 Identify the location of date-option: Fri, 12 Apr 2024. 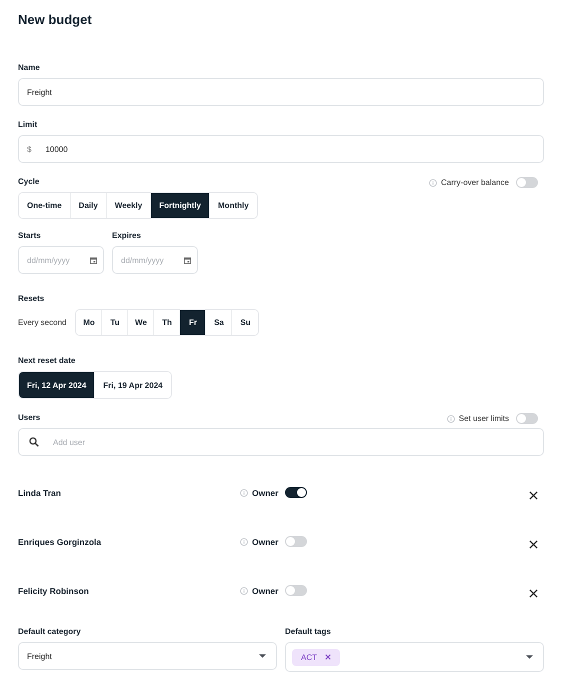
(57, 385).